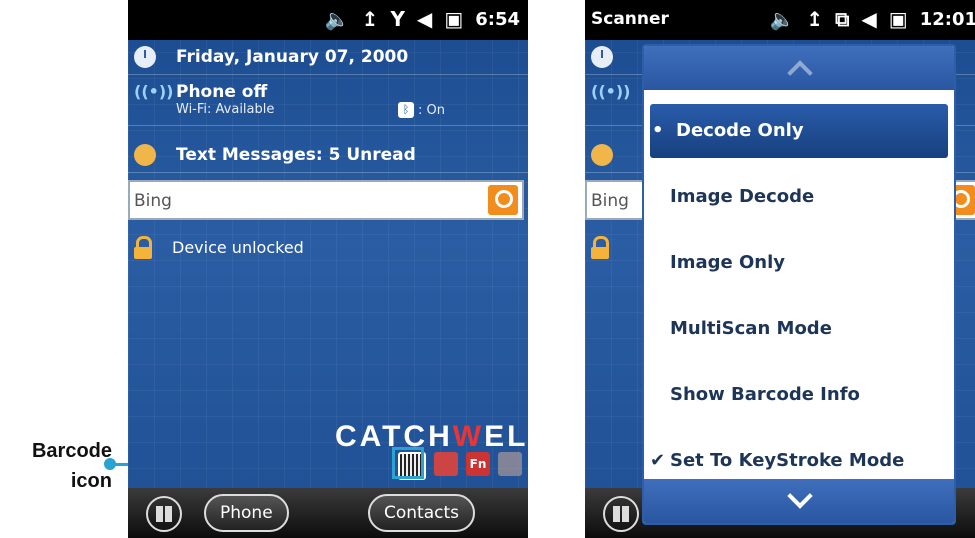 The width and height of the screenshot is (975, 538). What do you see at coordinates (91, 481) in the screenshot?
I see `callout-line2: icon` at bounding box center [91, 481].